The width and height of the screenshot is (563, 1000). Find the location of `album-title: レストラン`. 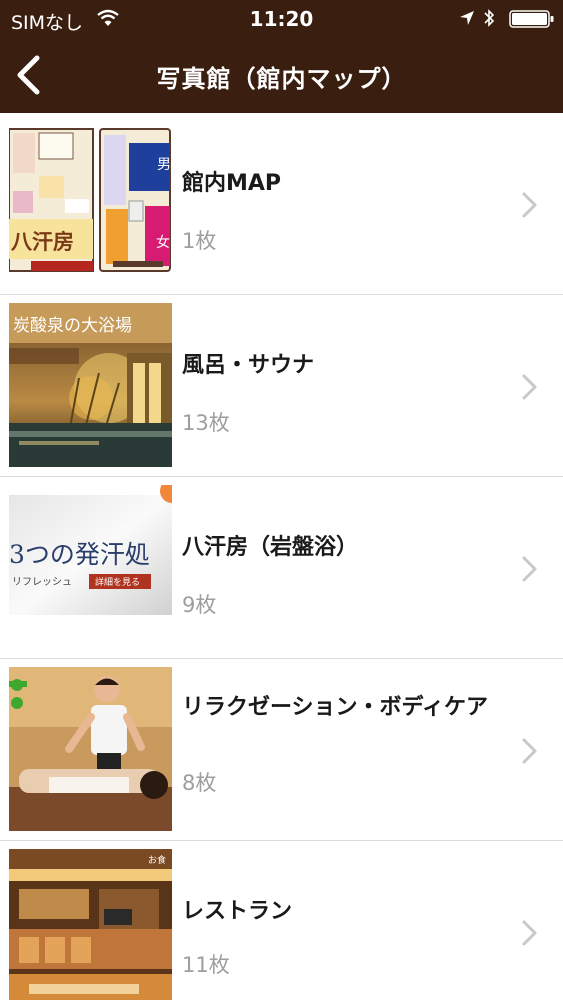

album-title: レストラン is located at coordinates (237, 911).